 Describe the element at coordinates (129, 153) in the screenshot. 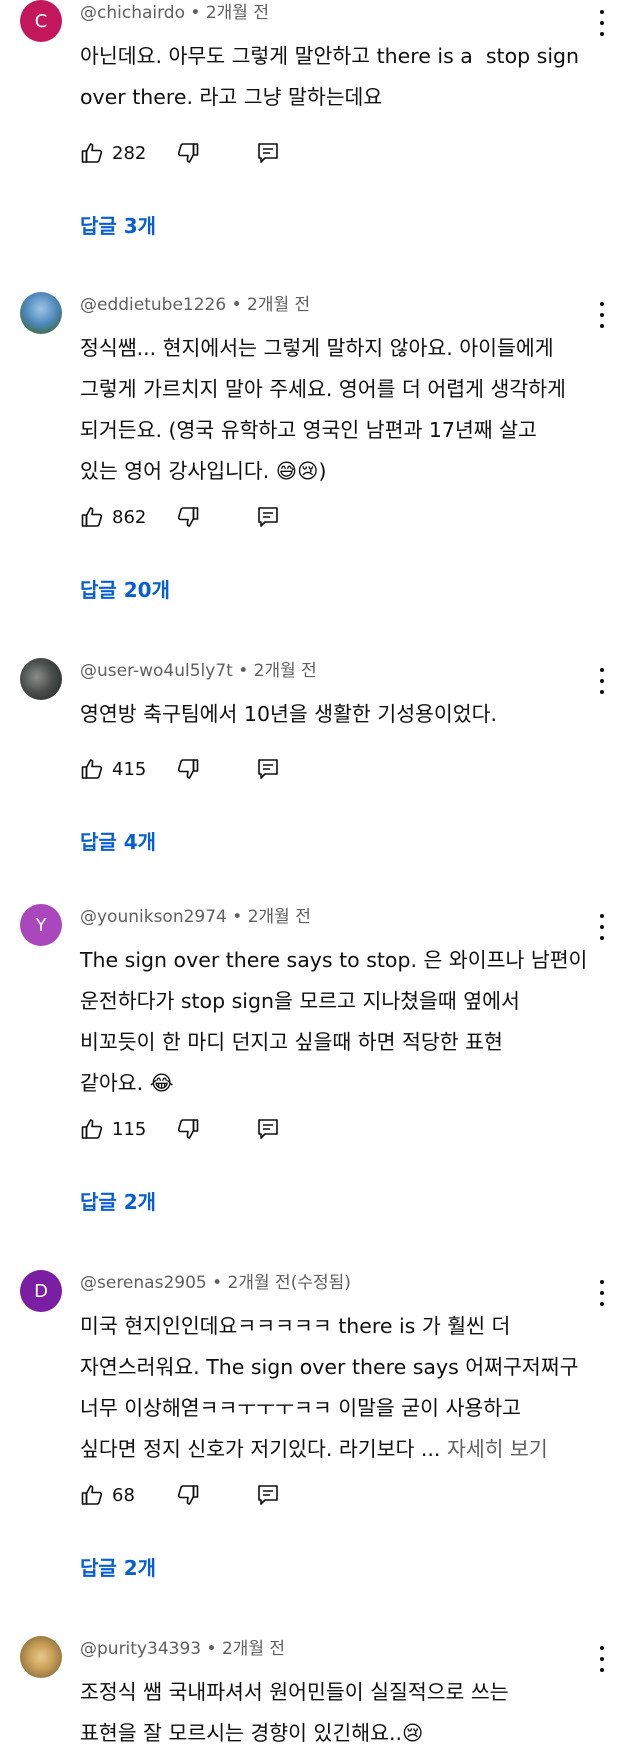

I see `like-count: 282` at that location.